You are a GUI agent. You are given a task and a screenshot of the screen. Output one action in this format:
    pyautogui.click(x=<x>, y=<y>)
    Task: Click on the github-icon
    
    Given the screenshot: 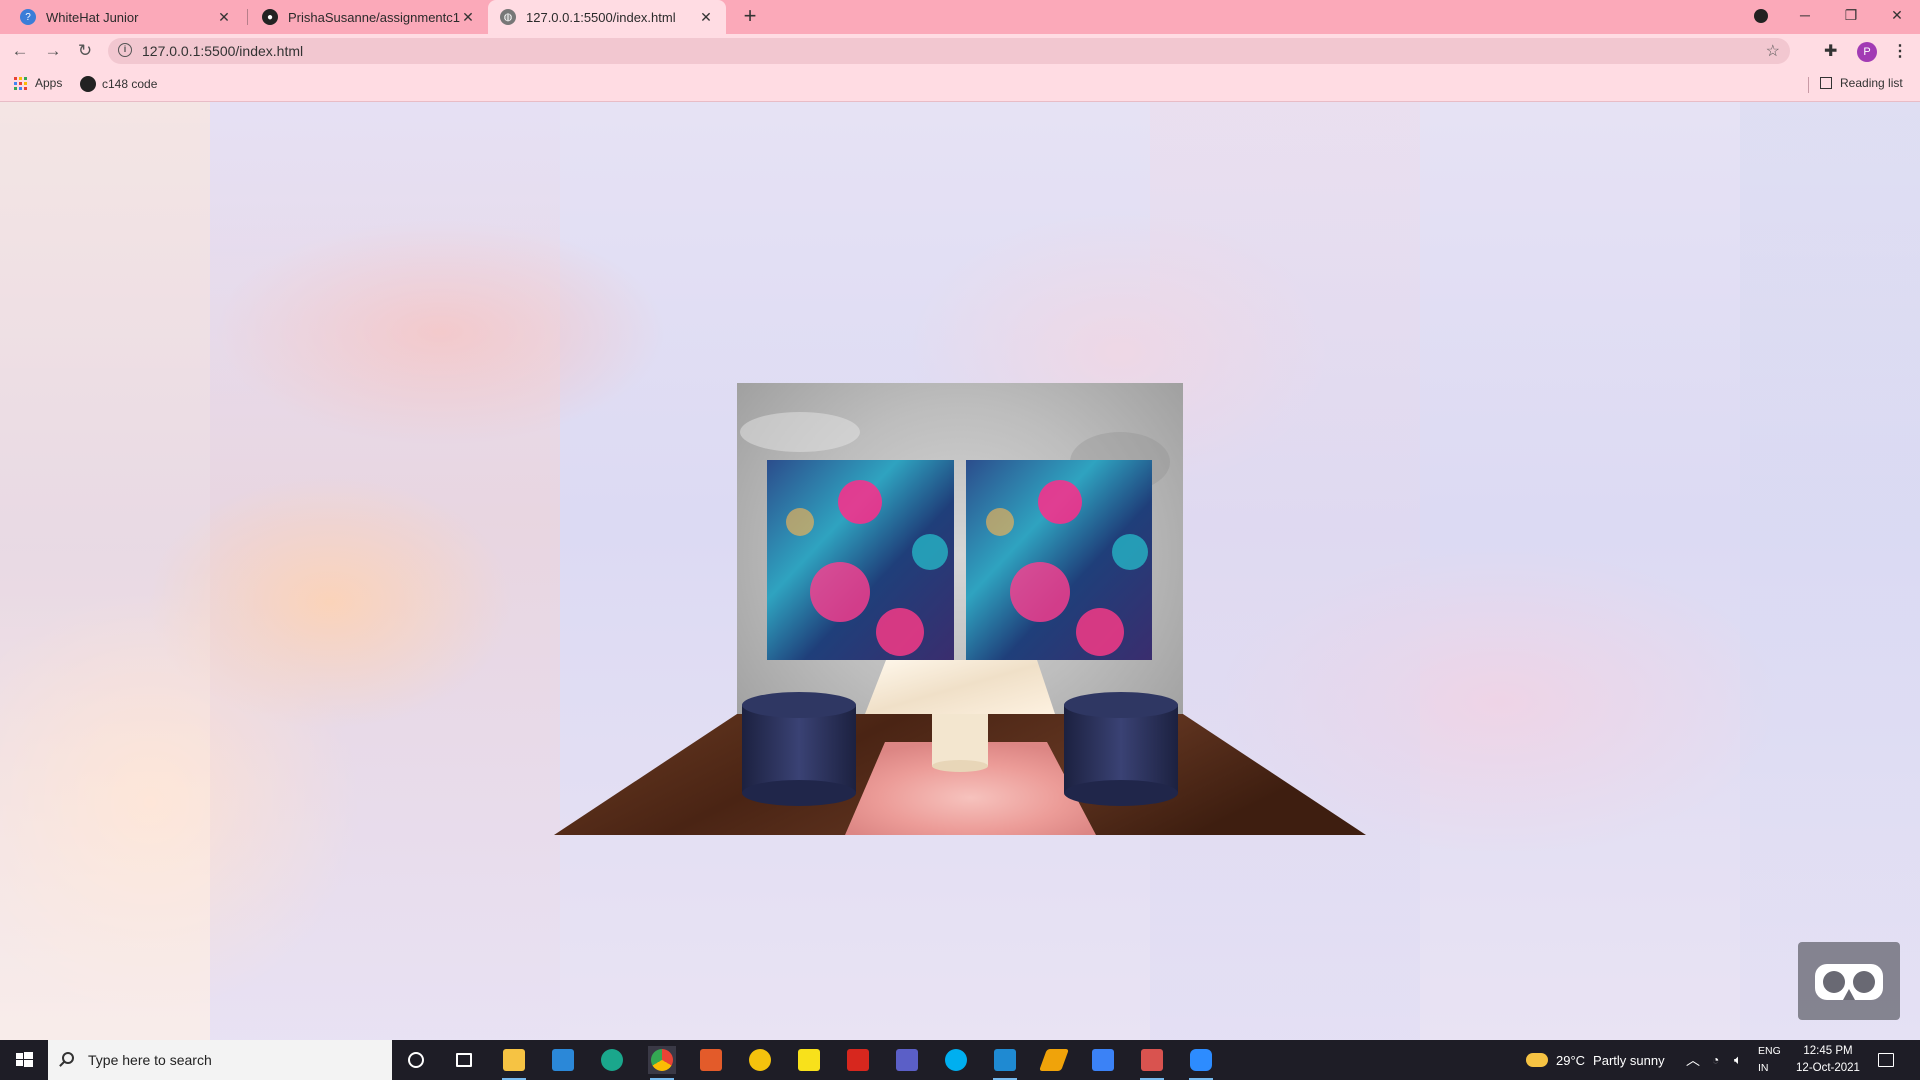 What is the action you would take?
    pyautogui.click(x=88, y=84)
    